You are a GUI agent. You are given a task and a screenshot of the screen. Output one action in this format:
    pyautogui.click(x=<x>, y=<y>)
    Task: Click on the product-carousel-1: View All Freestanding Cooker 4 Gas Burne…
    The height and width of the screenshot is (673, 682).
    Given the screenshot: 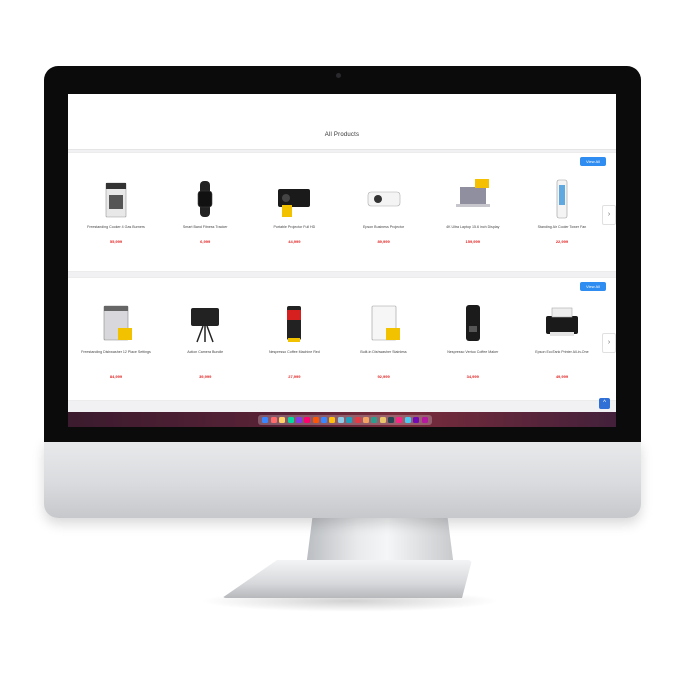 What is the action you would take?
    pyautogui.click(x=342, y=212)
    